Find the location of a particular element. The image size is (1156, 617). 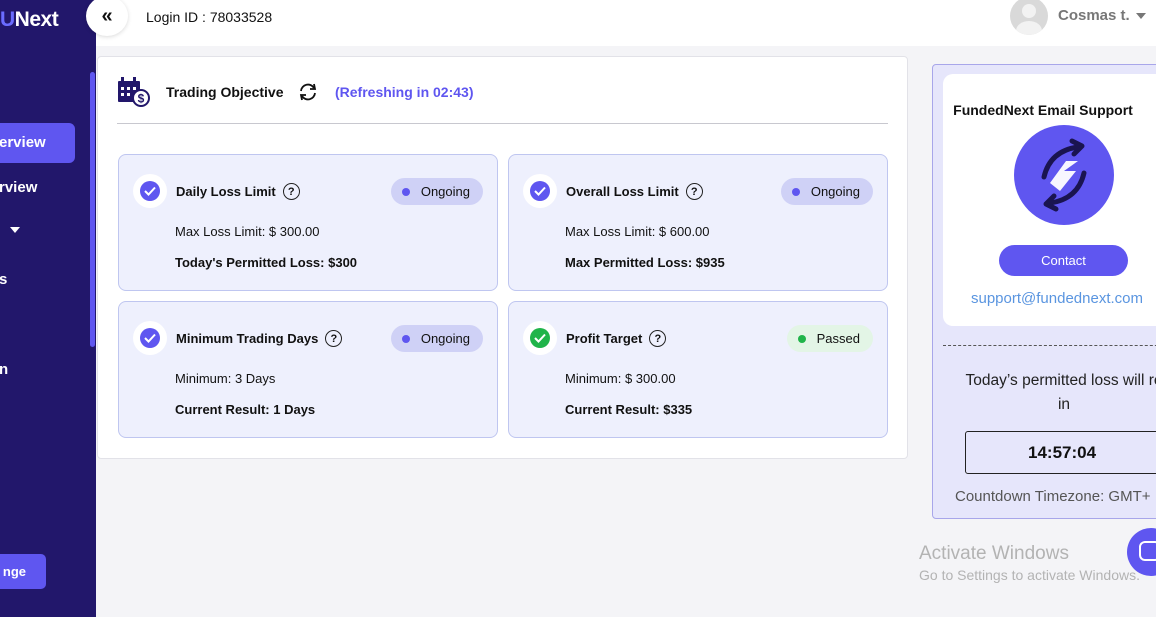

refresh-countdown: (Refreshing in 02:43) is located at coordinates (404, 92).